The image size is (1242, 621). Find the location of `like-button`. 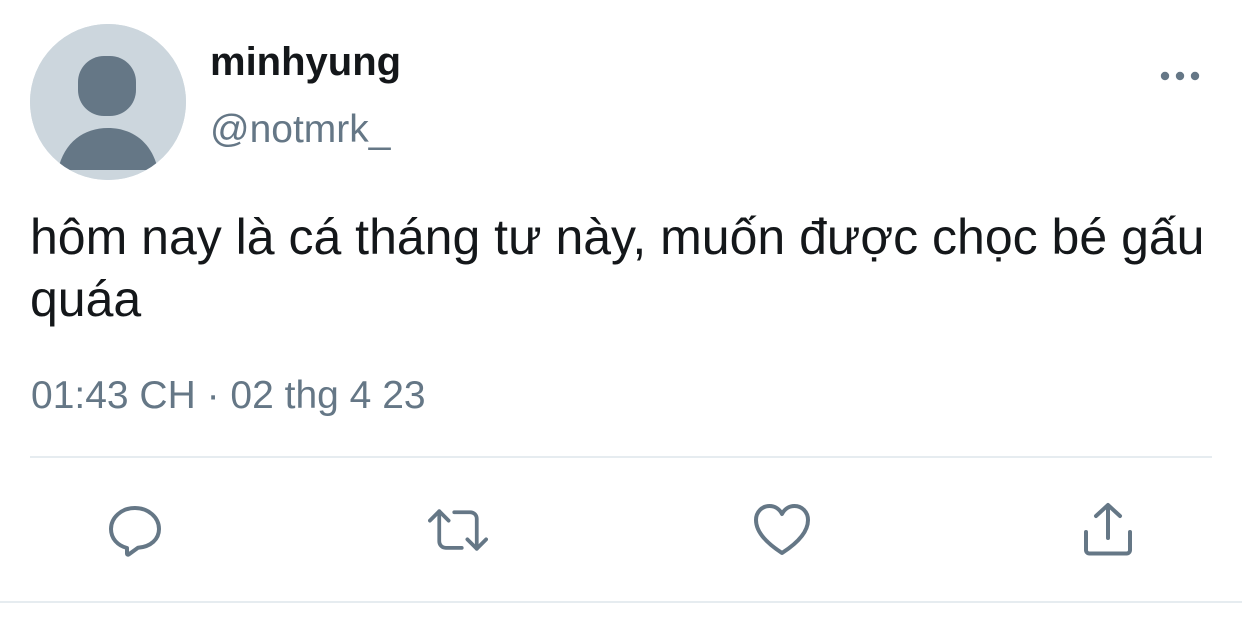

like-button is located at coordinates (782, 530).